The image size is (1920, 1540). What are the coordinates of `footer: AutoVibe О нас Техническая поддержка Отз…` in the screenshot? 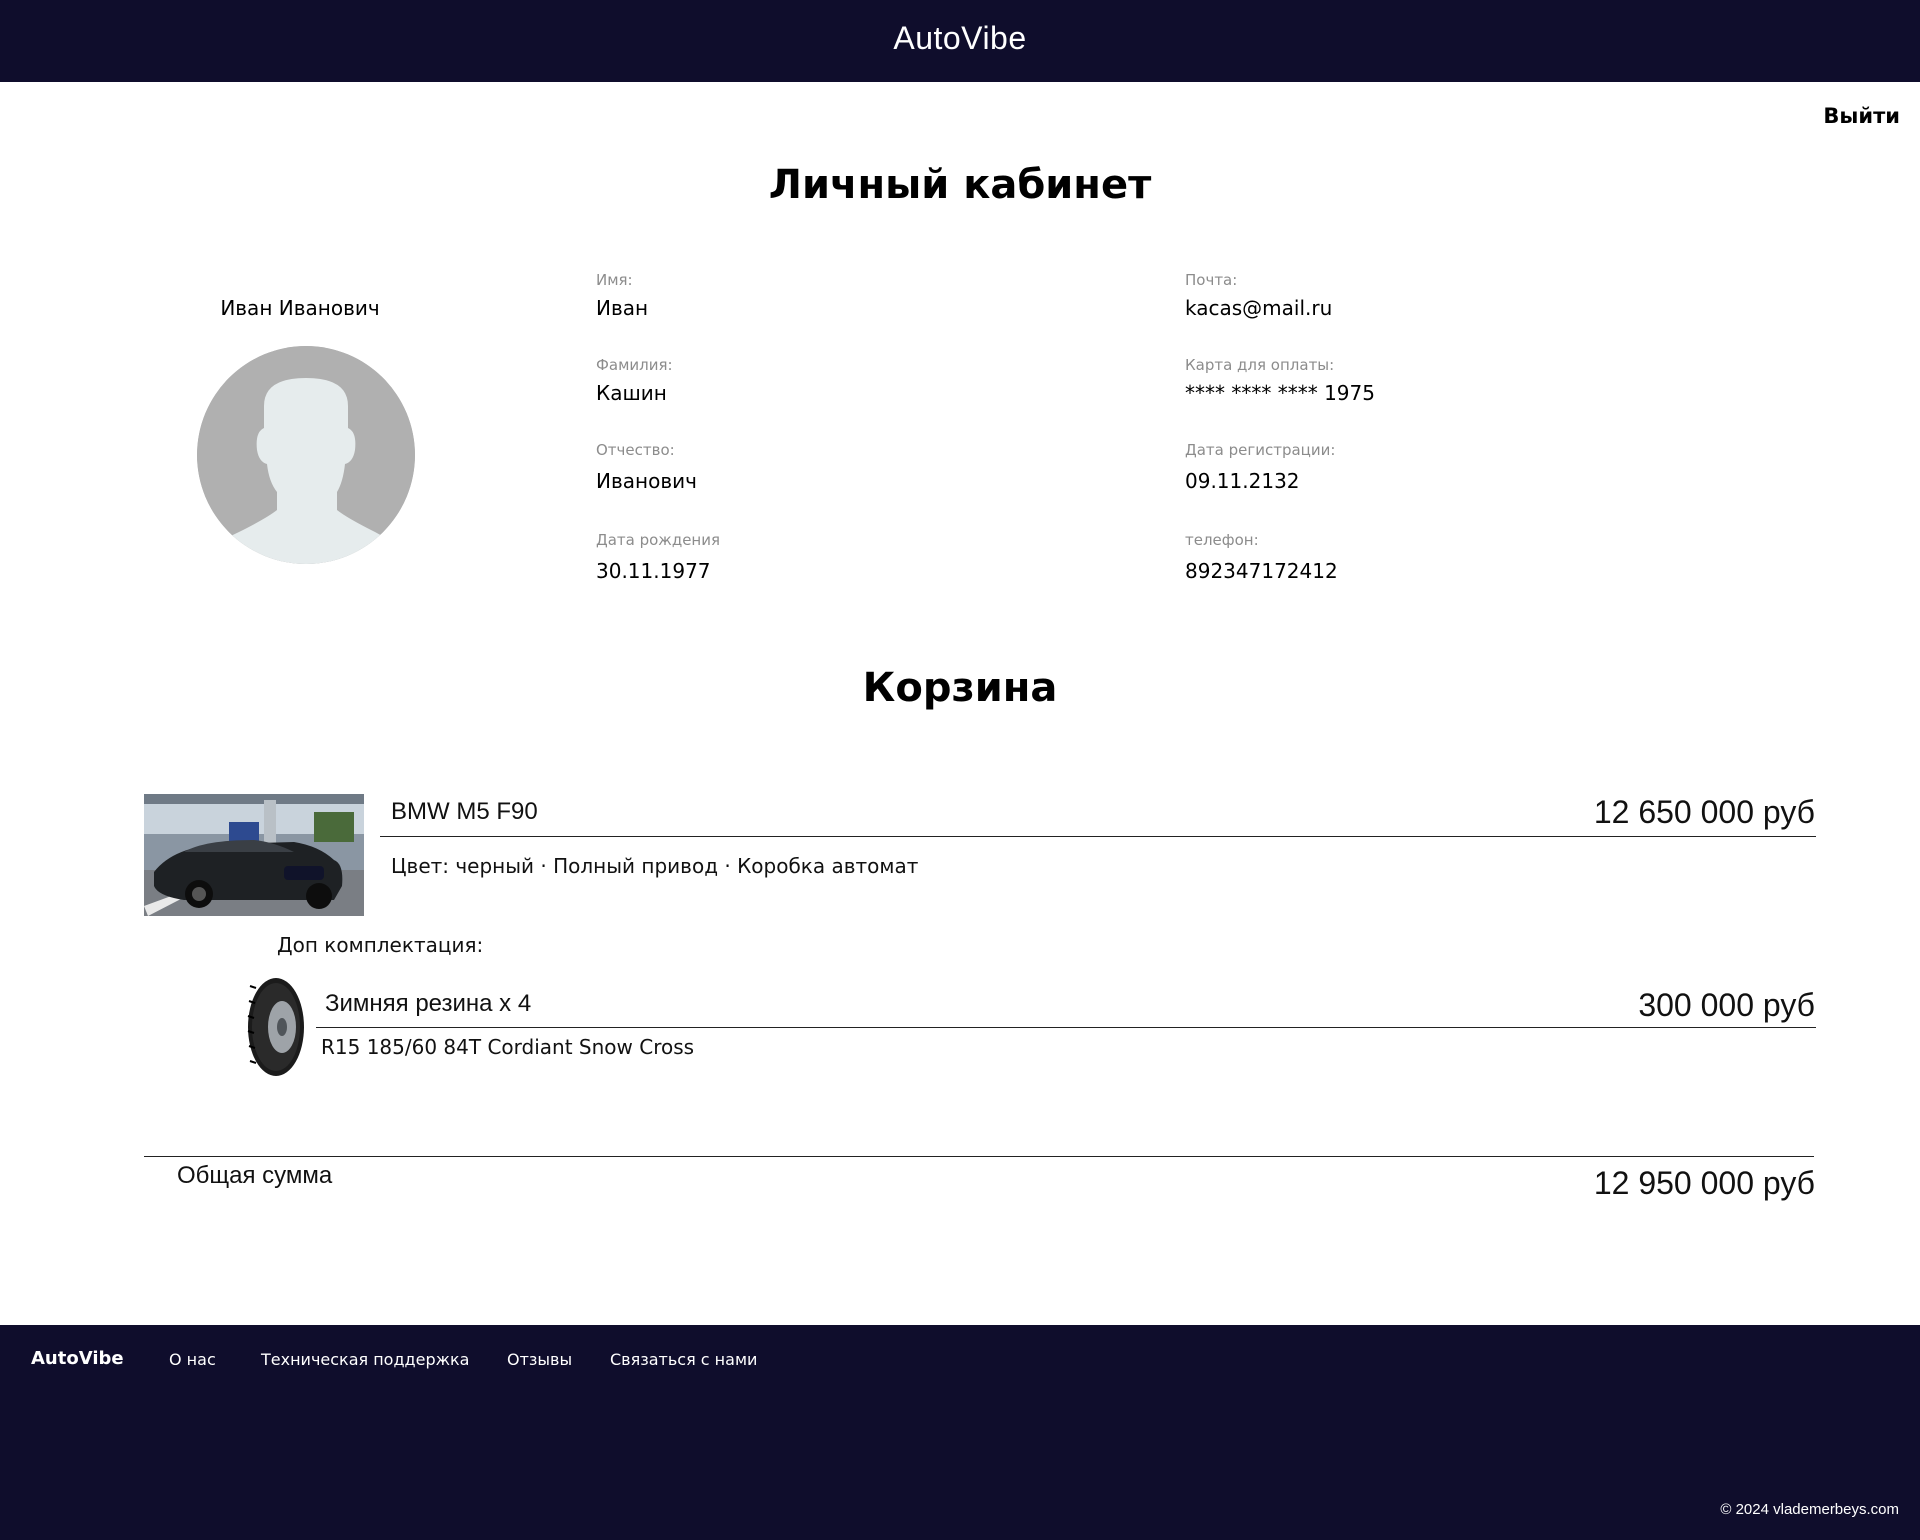 It's located at (960, 1432).